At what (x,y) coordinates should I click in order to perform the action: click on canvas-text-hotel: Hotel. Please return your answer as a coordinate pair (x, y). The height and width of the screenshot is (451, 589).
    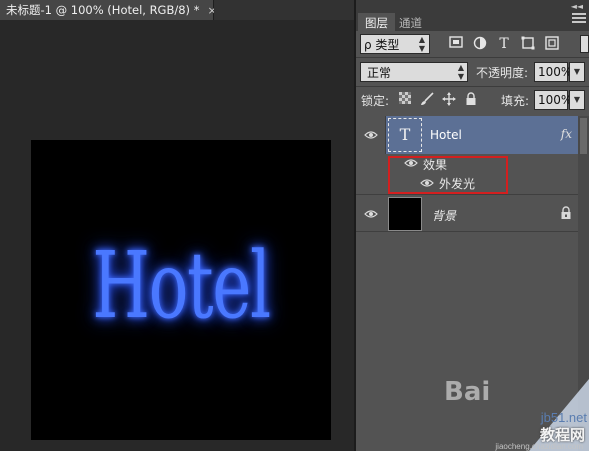
    Looking at the image, I should click on (181, 285).